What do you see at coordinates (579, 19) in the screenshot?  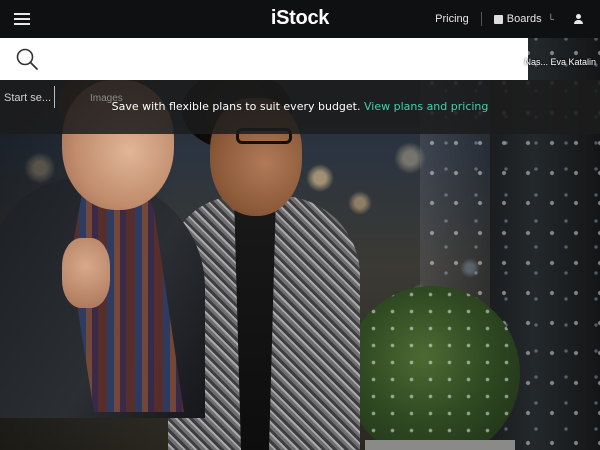 I see `user-icon` at bounding box center [579, 19].